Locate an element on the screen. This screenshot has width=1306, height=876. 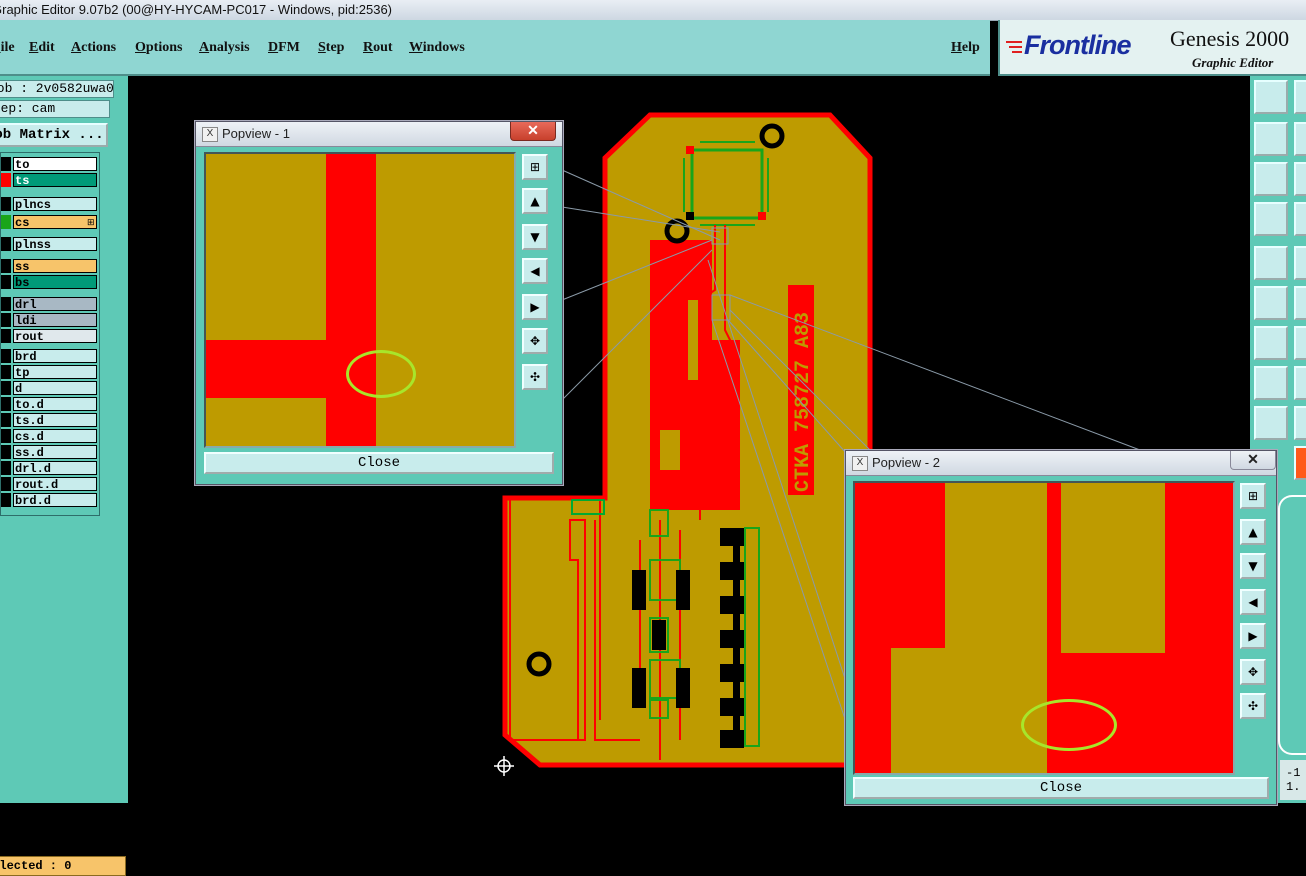
popview-1-canvas is located at coordinates (360, 300).